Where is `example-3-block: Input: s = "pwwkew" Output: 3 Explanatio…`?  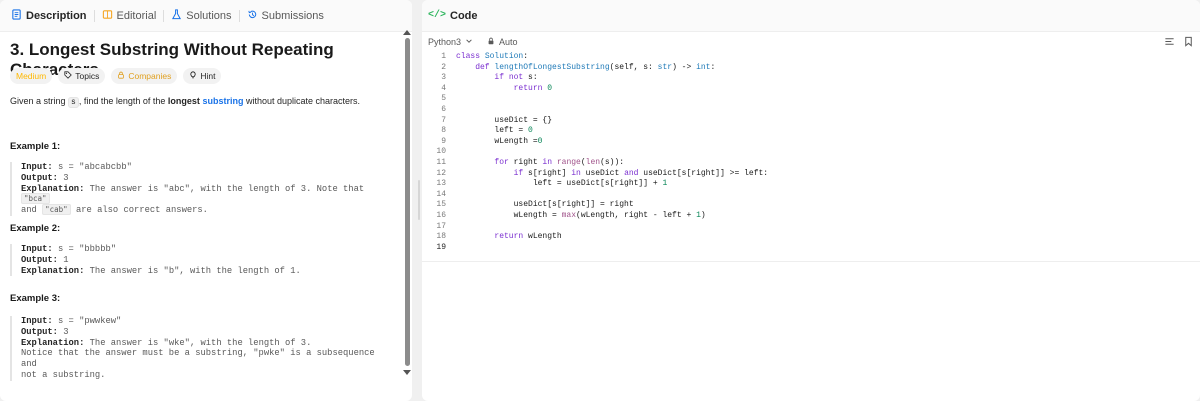 example-3-block: Input: s = "pwwkew" Output: 3 Explanatio… is located at coordinates (201, 348).